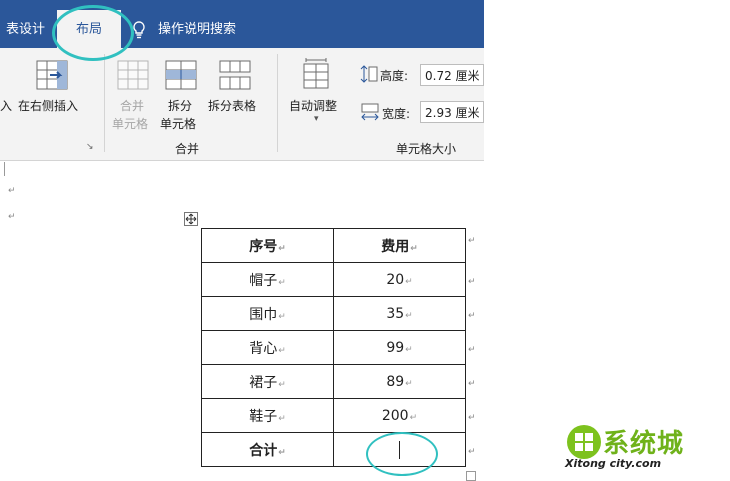 The image size is (730, 481). Describe the element at coordinates (316, 119) in the screenshot. I see `chevron-down-icon: ▾` at that location.